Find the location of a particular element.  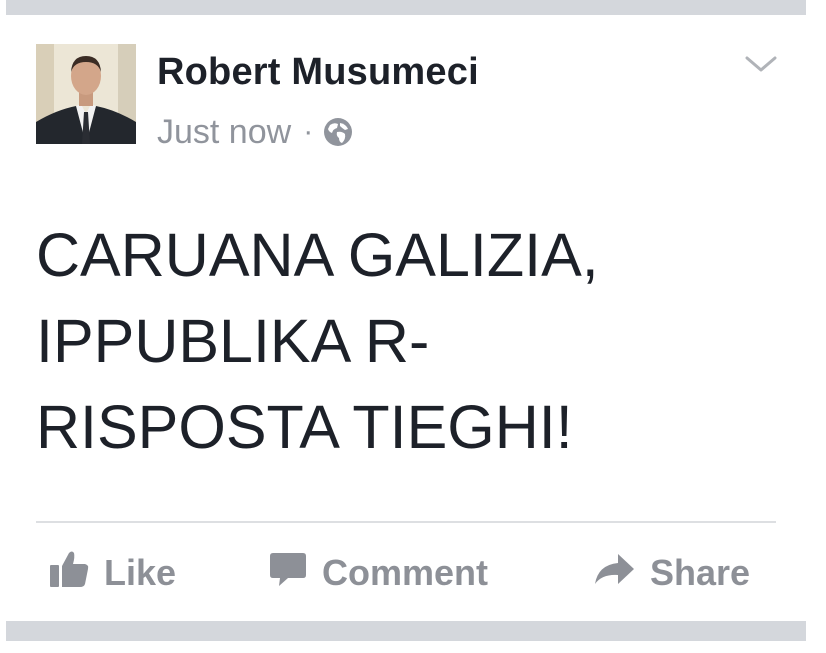

post-text-line: IPPUBLIKA R- is located at coordinates (233, 341).